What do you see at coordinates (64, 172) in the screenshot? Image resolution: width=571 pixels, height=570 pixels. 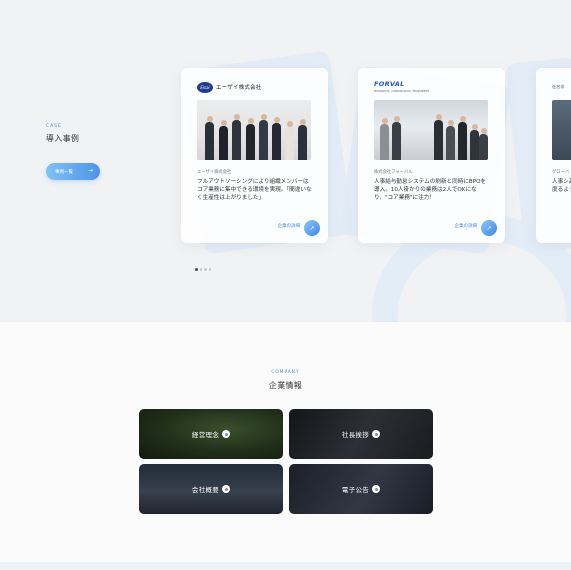 I see `case-list-button-label: 事例一覧` at bounding box center [64, 172].